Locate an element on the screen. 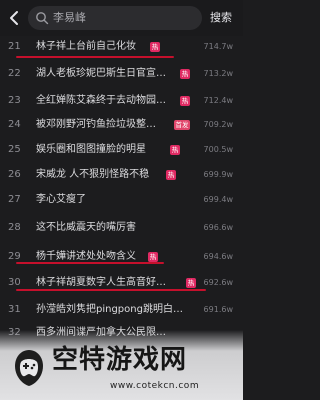 The width and height of the screenshot is (320, 400). heat-value: 699.4w is located at coordinates (218, 199).